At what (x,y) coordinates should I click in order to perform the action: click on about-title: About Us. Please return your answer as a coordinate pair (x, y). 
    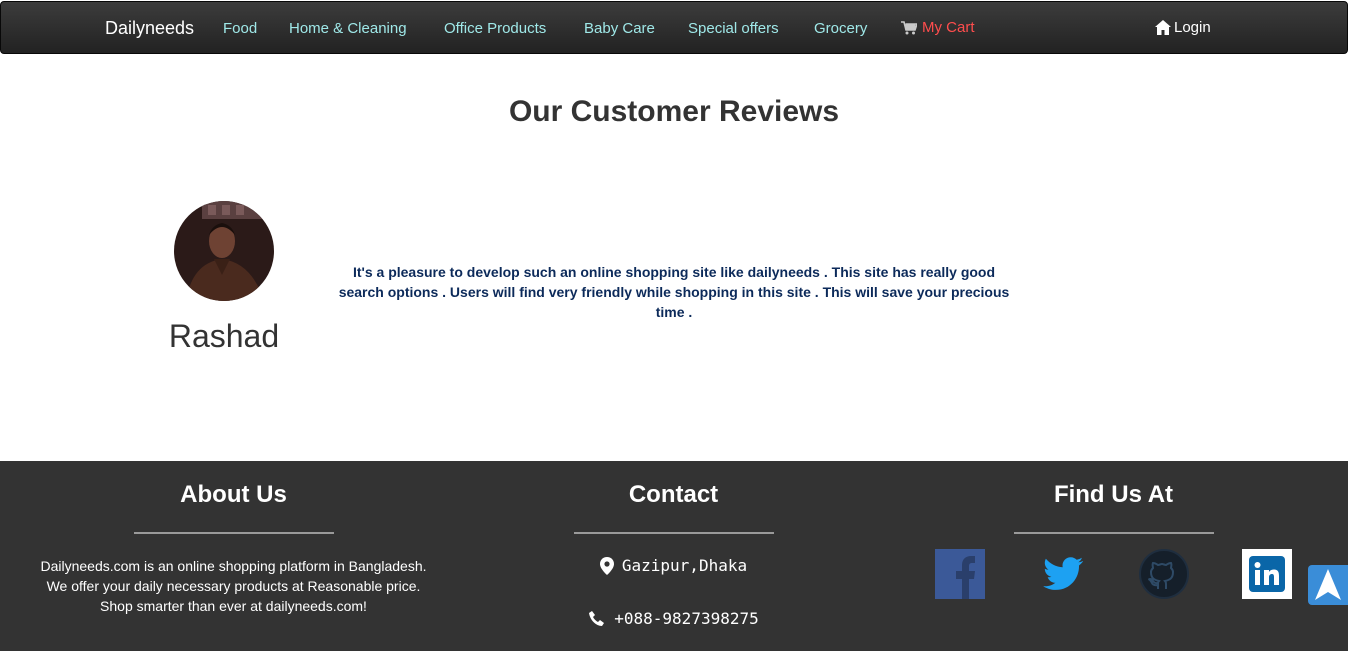
    Looking at the image, I should click on (233, 494).